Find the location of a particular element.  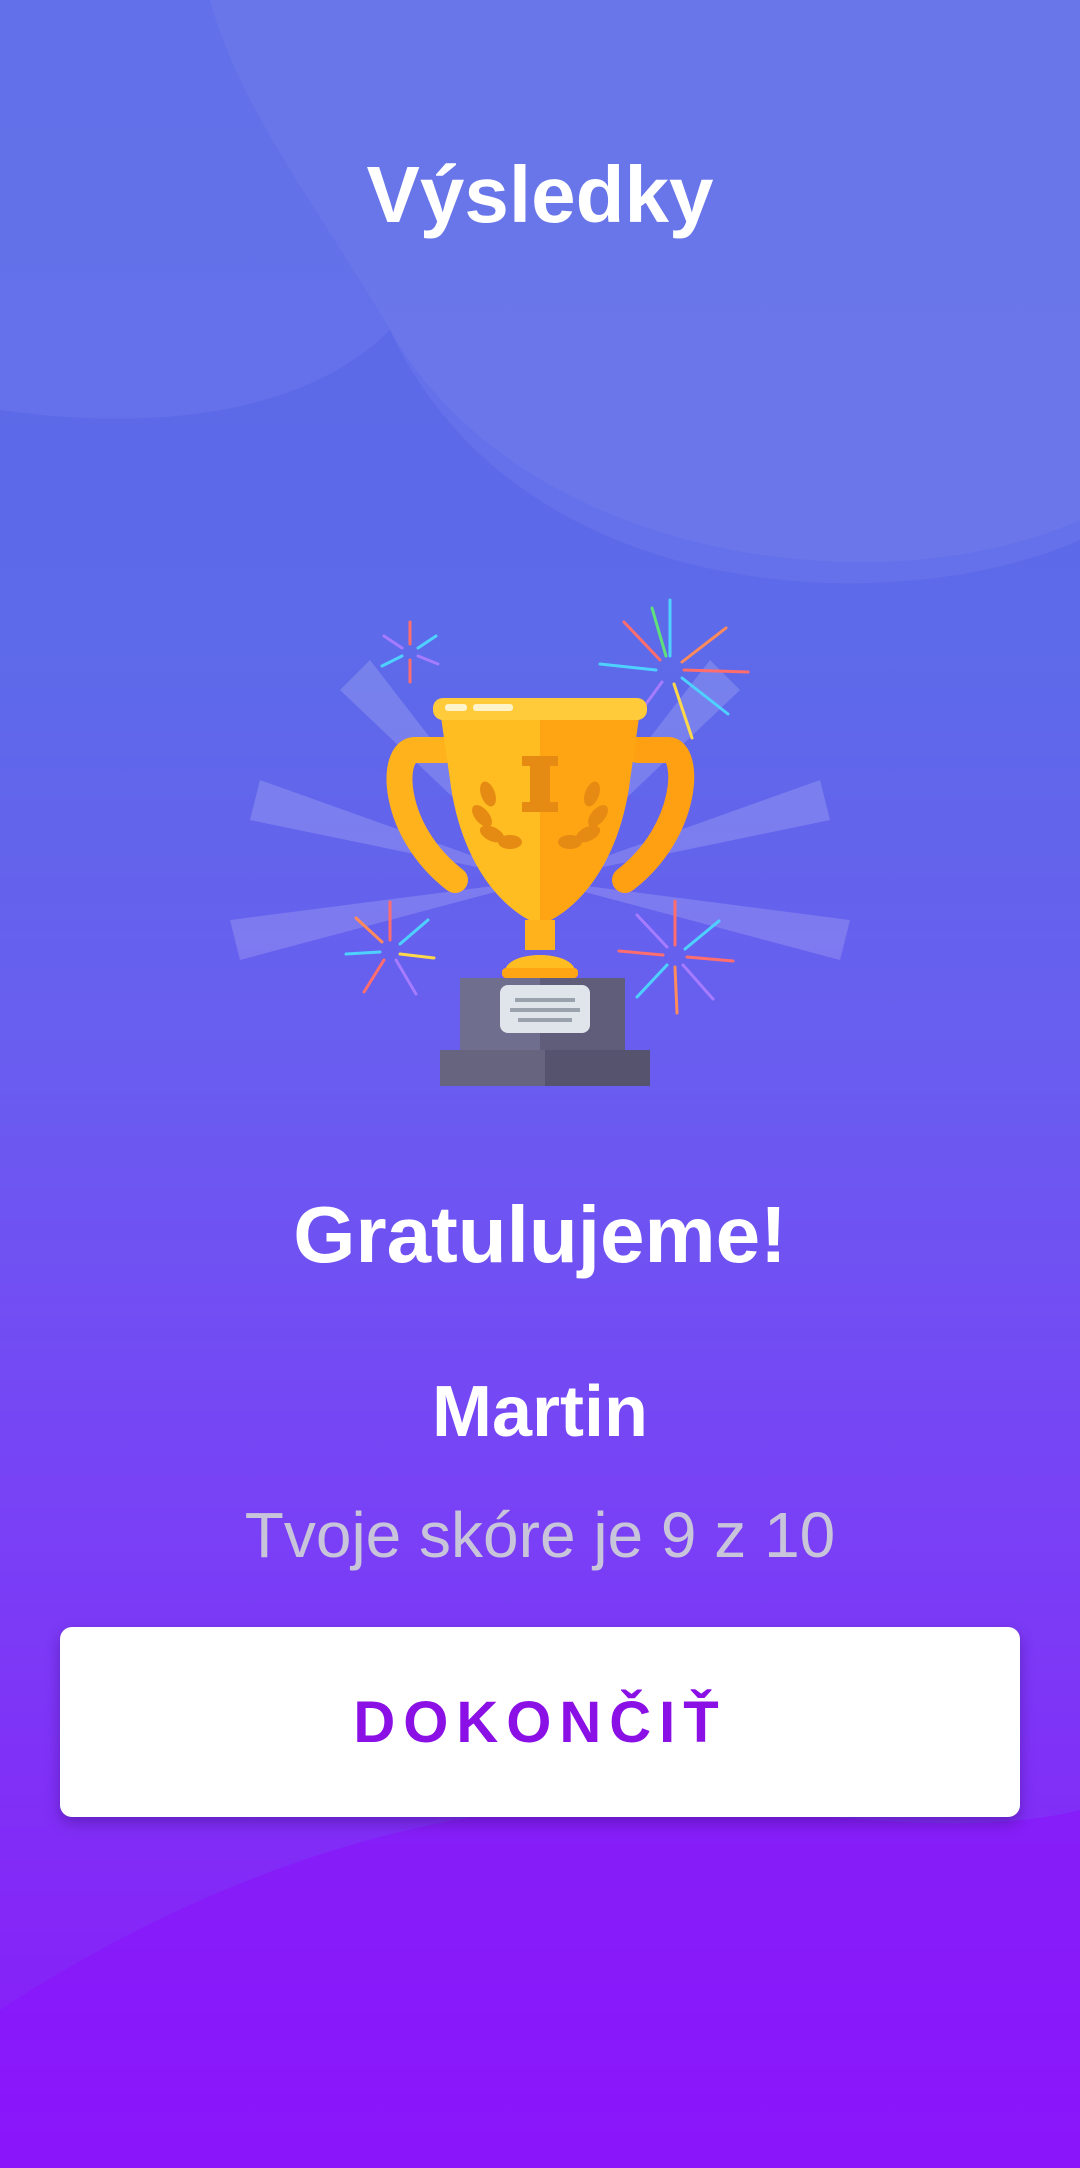

player-name: Martin is located at coordinates (540, 1412).